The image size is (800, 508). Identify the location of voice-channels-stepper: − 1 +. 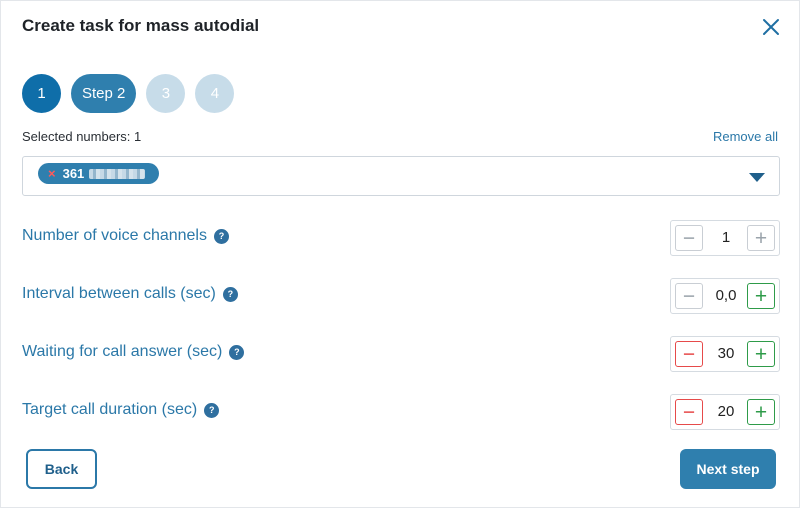
(725, 238).